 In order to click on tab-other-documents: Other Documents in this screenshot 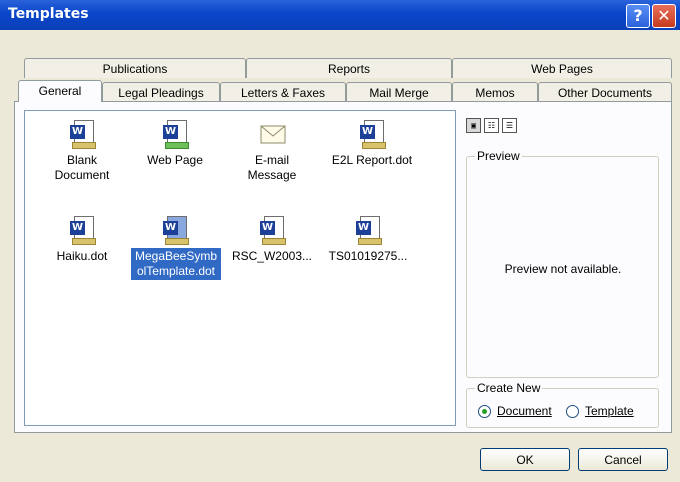, I will do `click(605, 92)`.